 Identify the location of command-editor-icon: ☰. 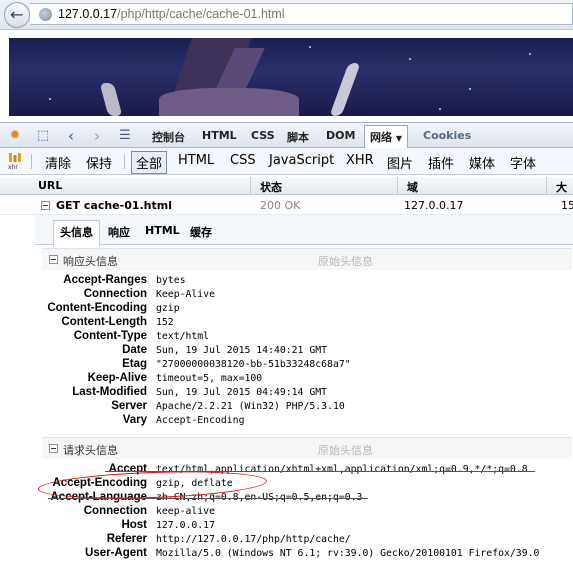
(125, 136).